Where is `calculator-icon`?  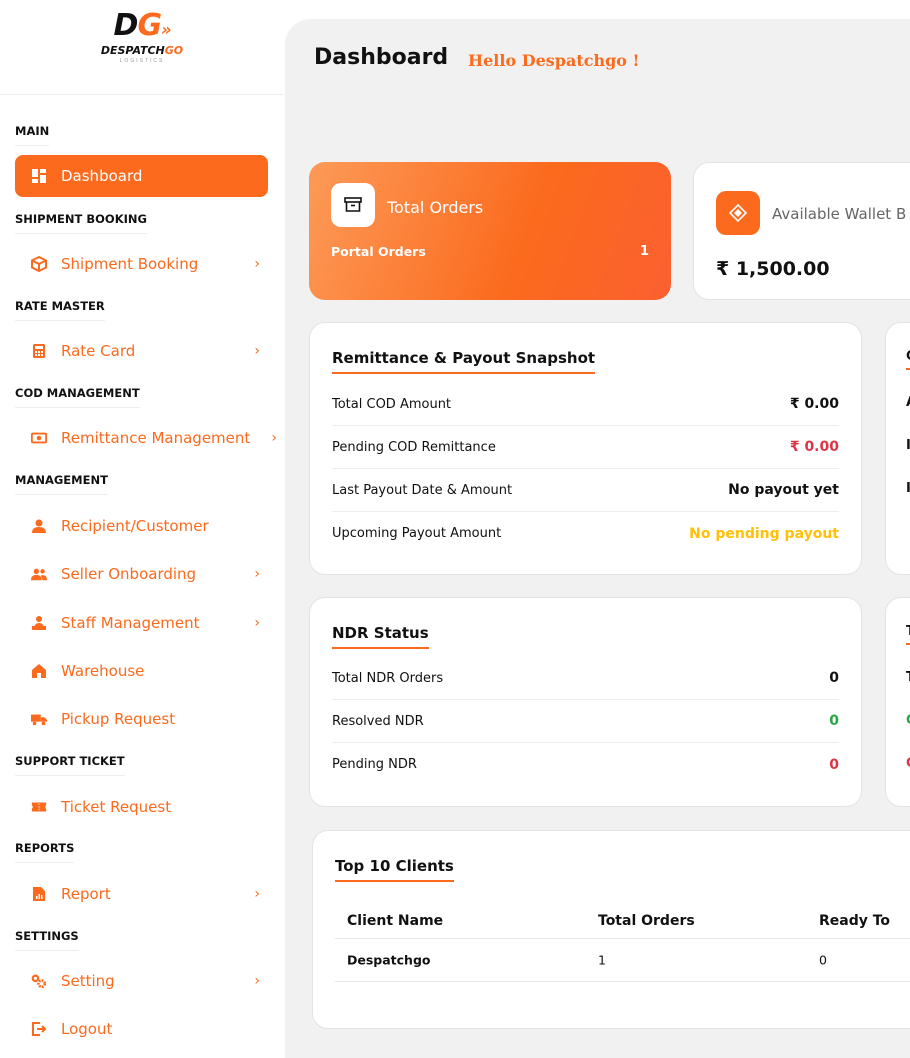
calculator-icon is located at coordinates (39, 351).